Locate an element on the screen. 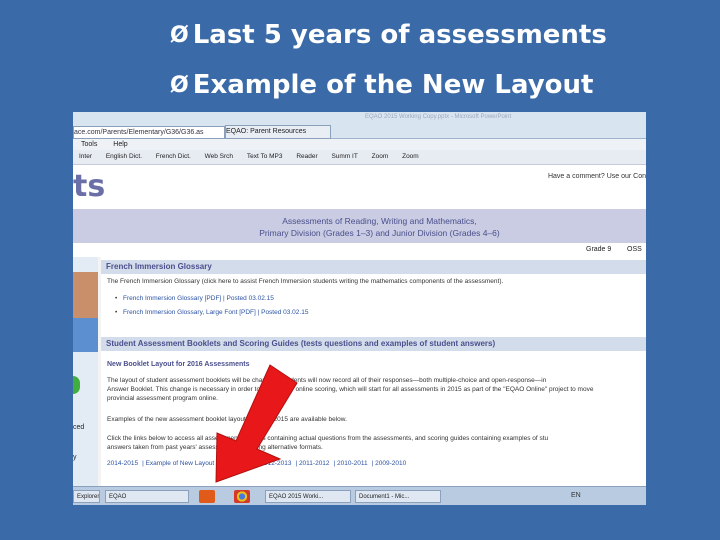 The height and width of the screenshot is (540, 720). red-arrow-shape is located at coordinates (256, 423).